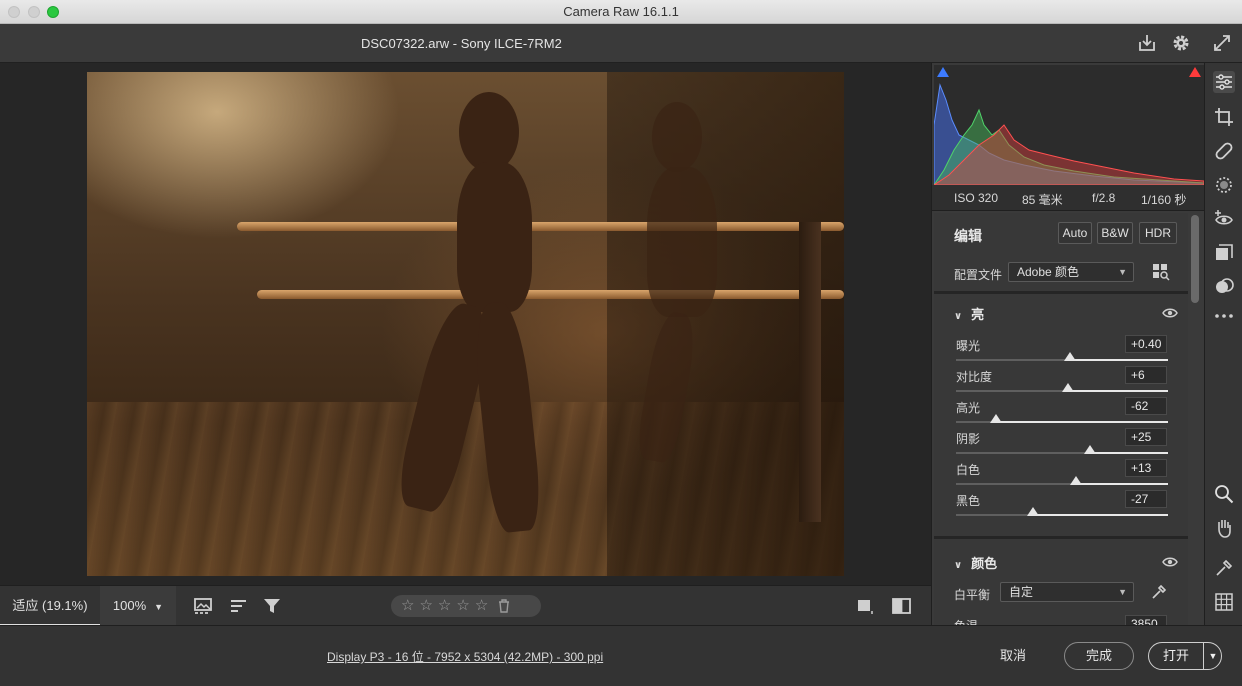 The height and width of the screenshot is (686, 1242). What do you see at coordinates (407, 606) in the screenshot?
I see `star-1-icon: ☆` at bounding box center [407, 606].